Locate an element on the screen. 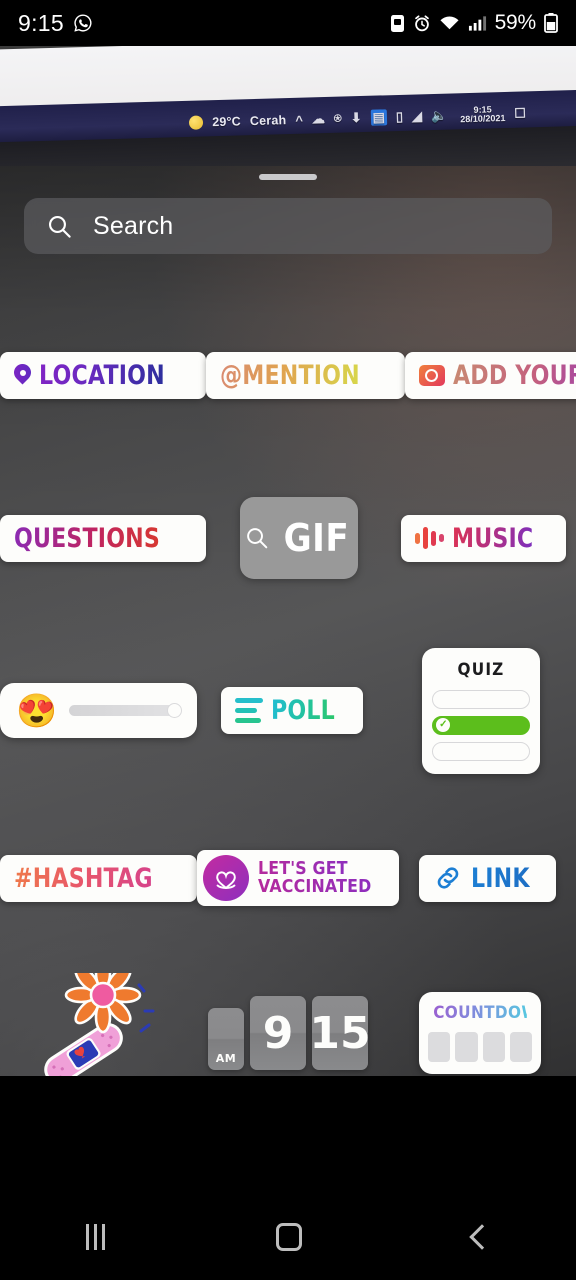  sticker-gif-label: GIF is located at coordinates (316, 538).